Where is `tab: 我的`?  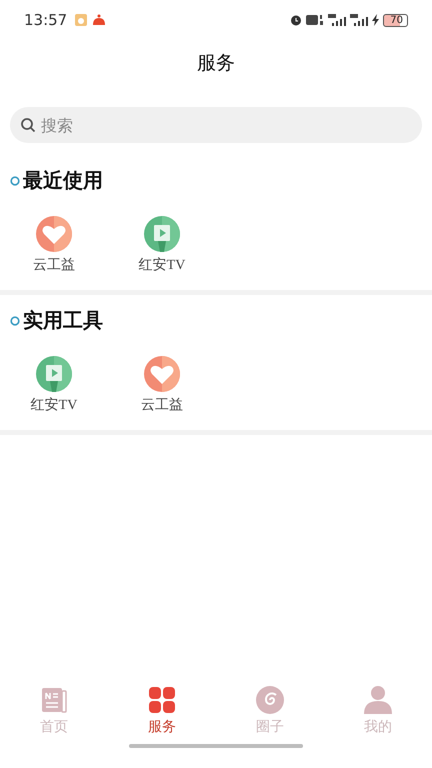
tab: 我的 is located at coordinates (378, 711).